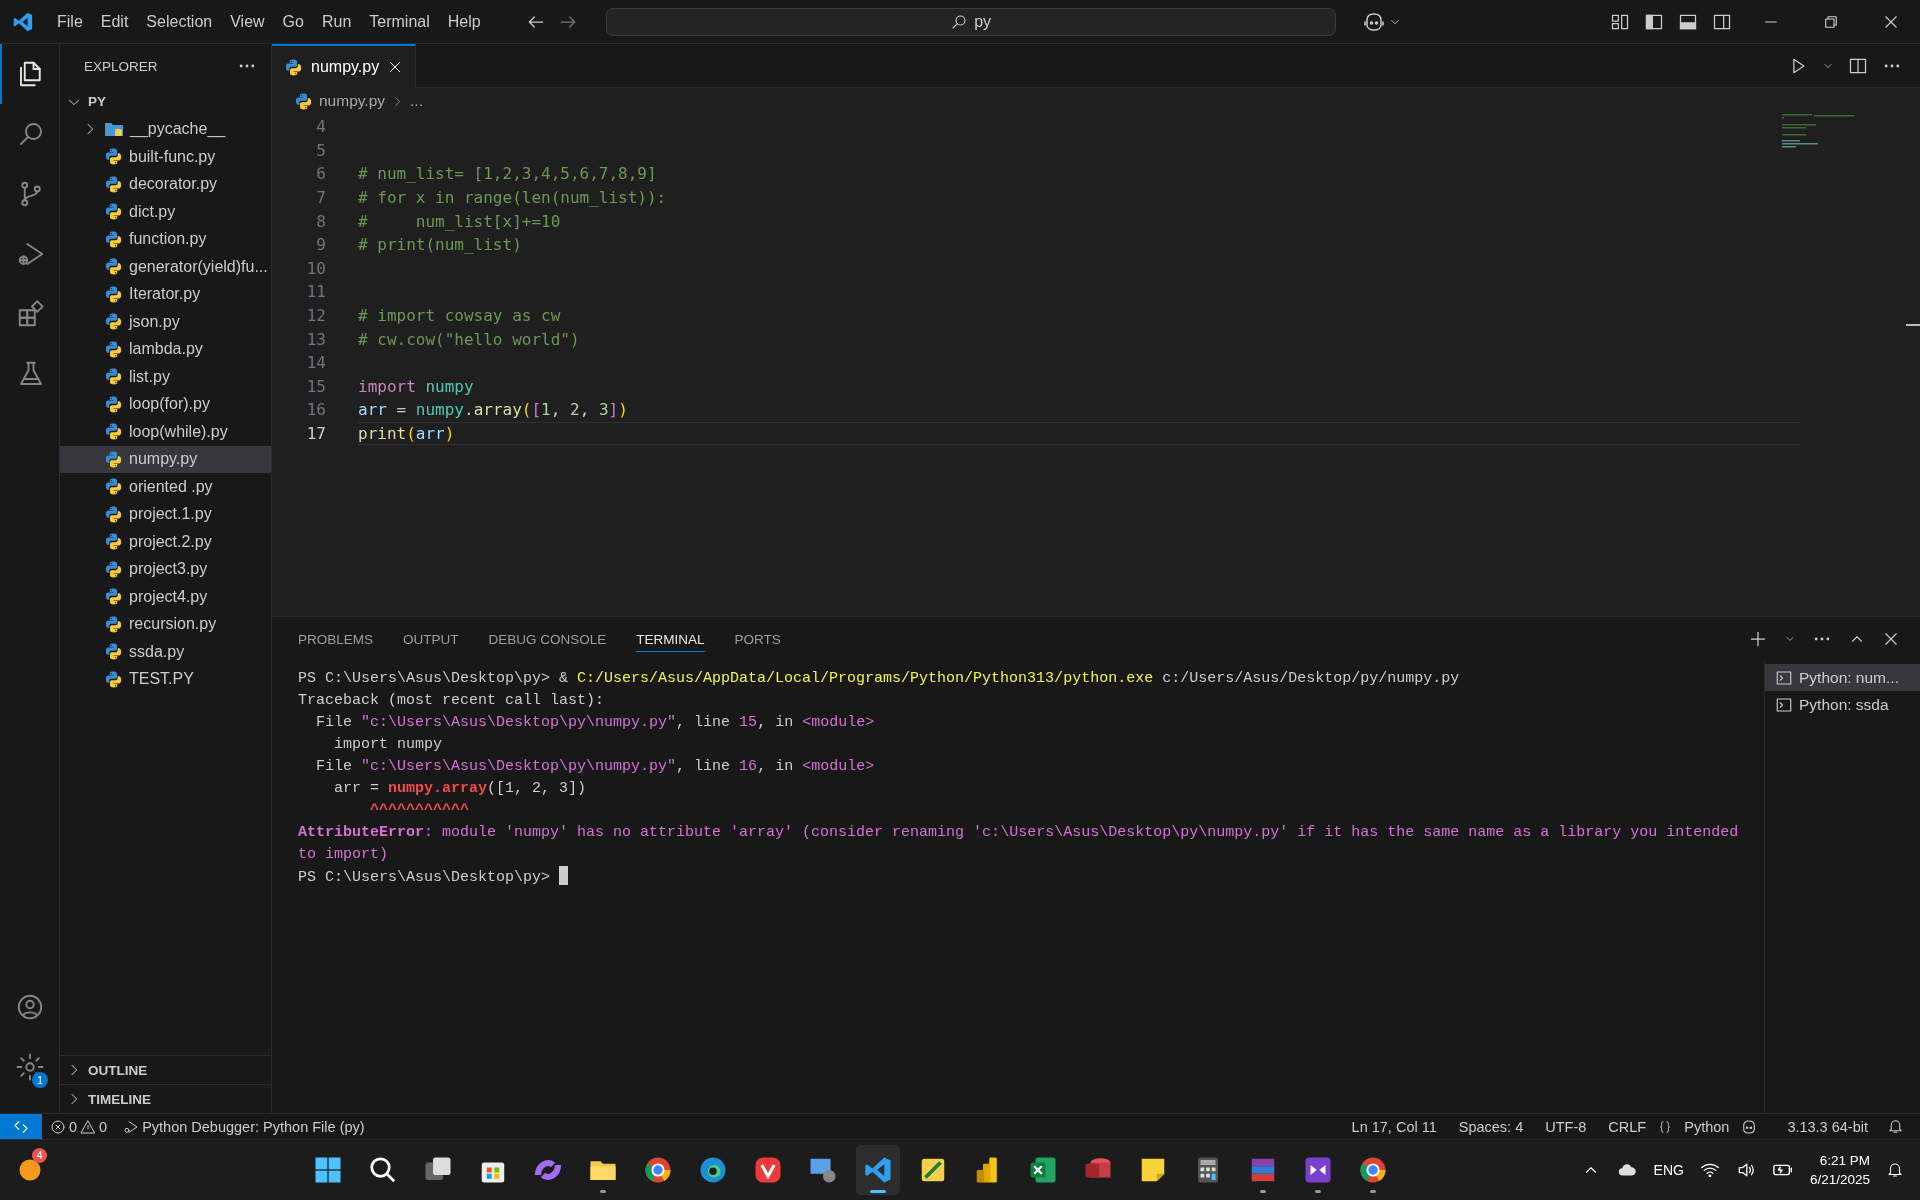  Describe the element at coordinates (165, 432) in the screenshot. I see `file-tree-item: loop(while).py` at that location.